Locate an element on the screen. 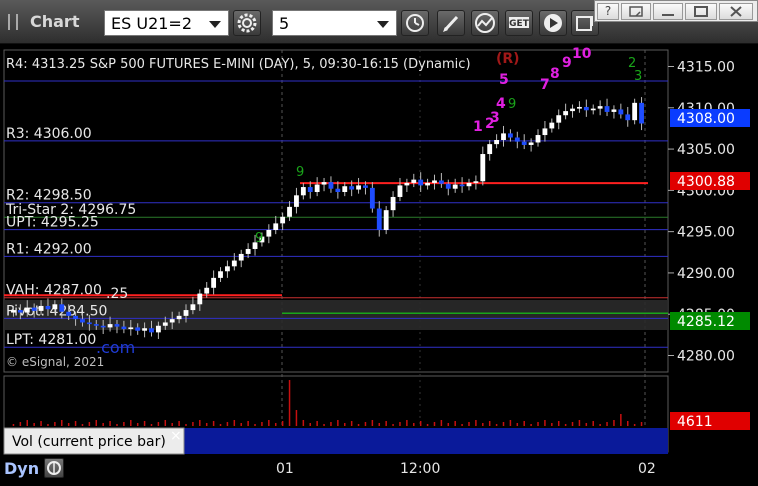 Image resolution: width=758 pixels, height=486 pixels. td-count-magenta-7: 7 is located at coordinates (545, 85).